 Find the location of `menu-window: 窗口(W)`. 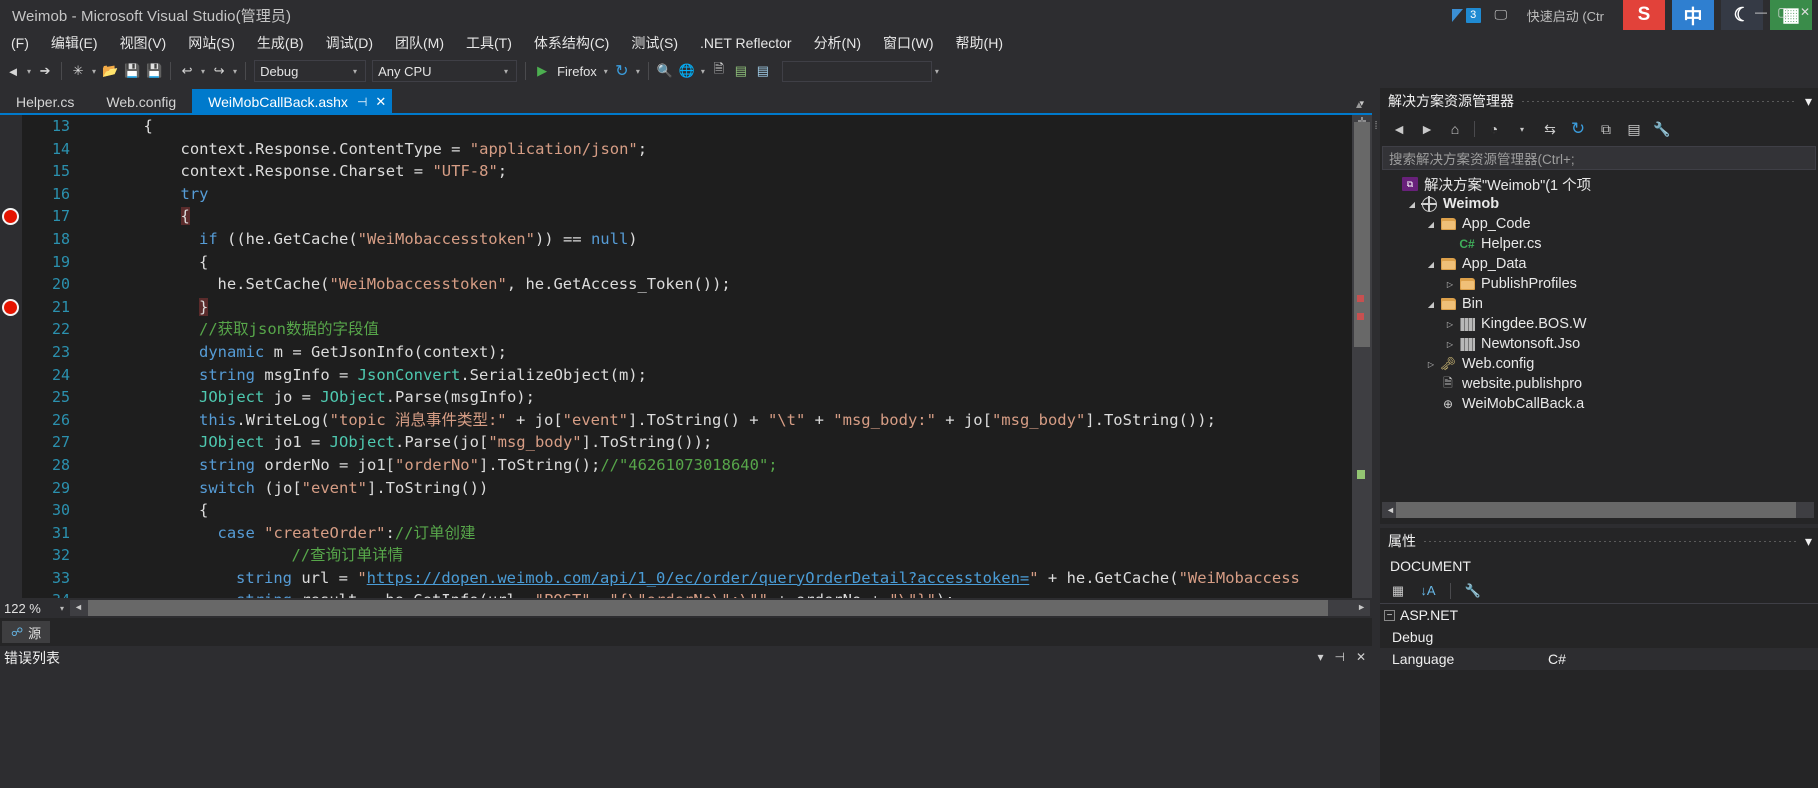

menu-window: 窗口(W) is located at coordinates (908, 43).